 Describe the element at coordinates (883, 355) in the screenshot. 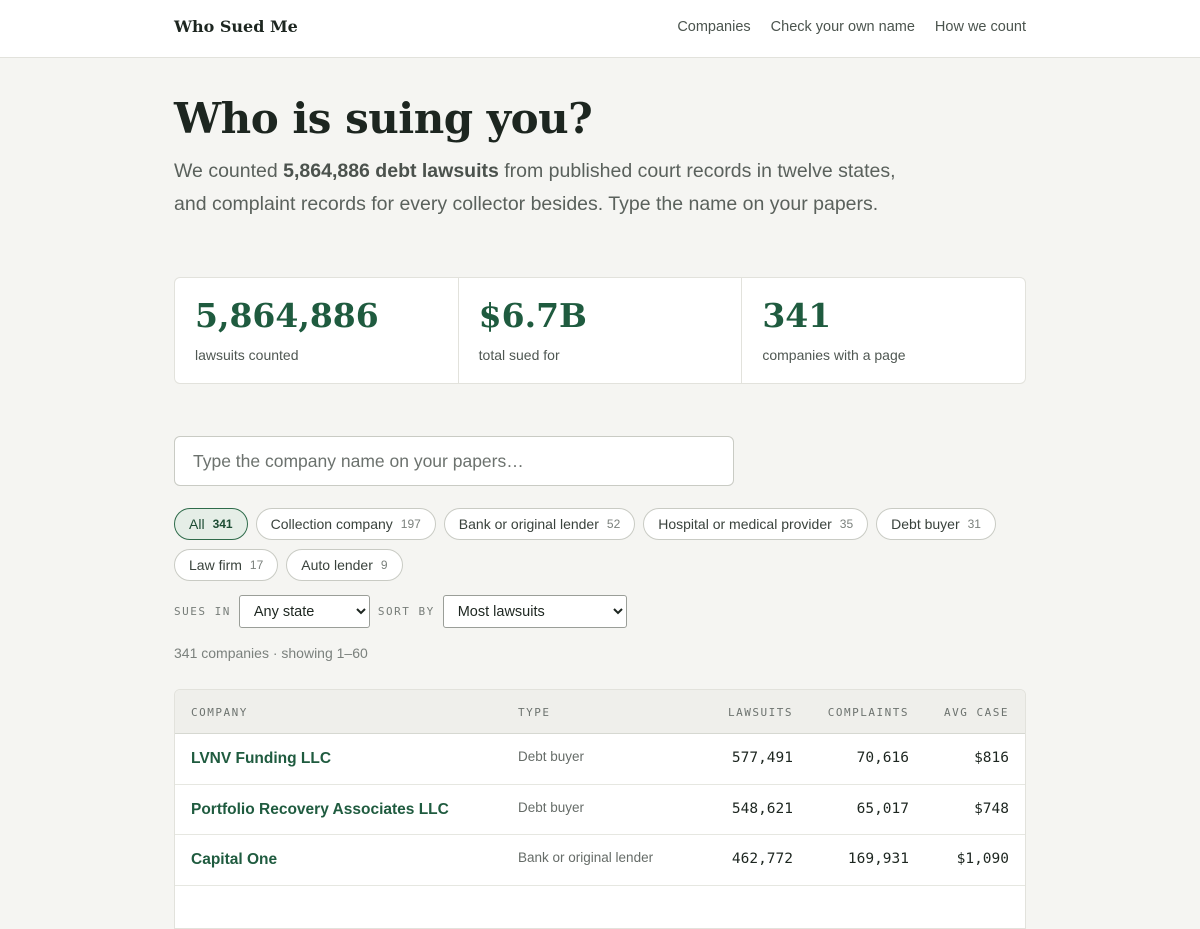

I see `stat-label: companies with a page` at that location.